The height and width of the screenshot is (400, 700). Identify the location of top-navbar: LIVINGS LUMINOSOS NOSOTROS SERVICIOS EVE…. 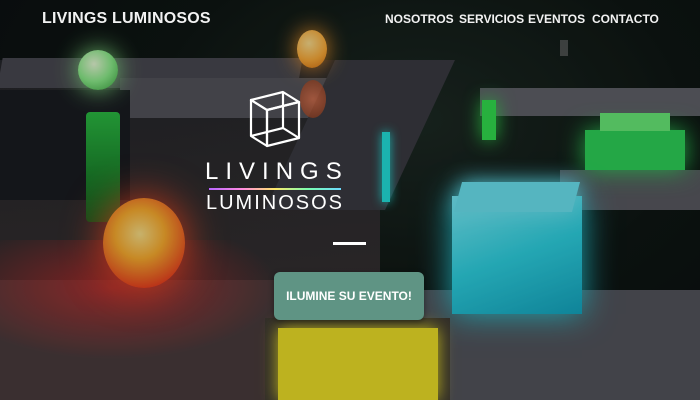
(350, 19).